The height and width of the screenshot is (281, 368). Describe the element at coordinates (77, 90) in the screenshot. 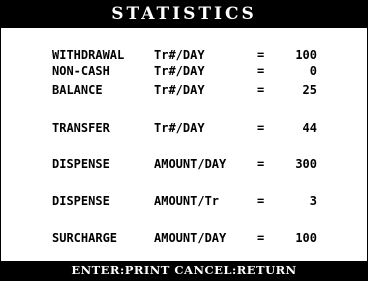

I see `stat-label: BALANCE` at that location.